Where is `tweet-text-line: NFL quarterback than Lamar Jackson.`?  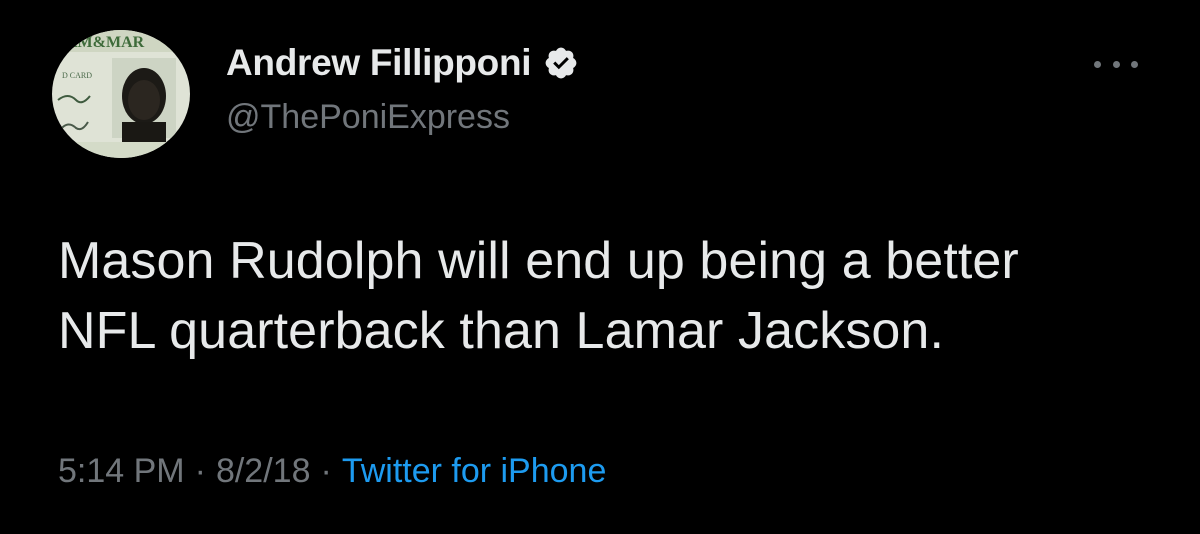
tweet-text-line: NFL quarterback than Lamar Jackson. is located at coordinates (501, 331).